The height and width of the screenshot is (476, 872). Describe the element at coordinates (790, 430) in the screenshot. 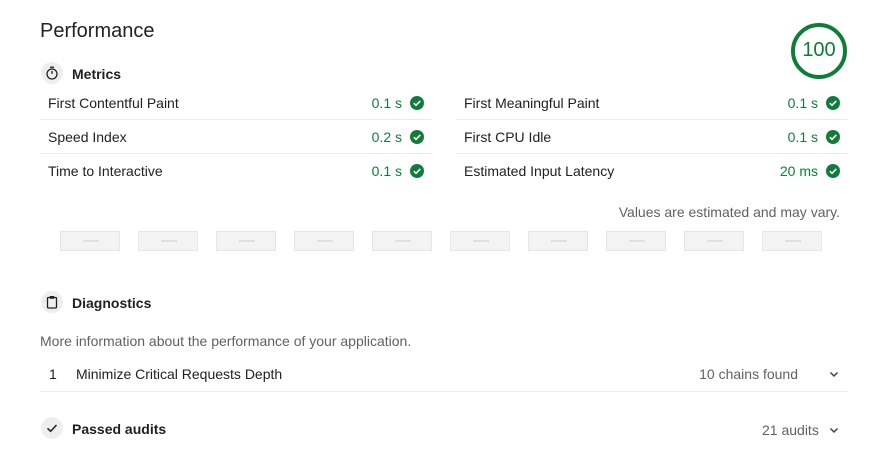

I see `passed-audits-count: 21 audits` at that location.